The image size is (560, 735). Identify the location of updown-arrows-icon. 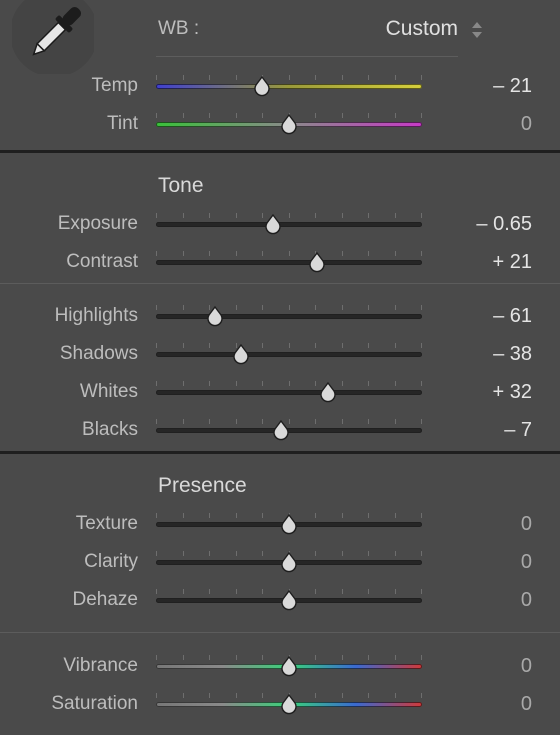
(477, 30).